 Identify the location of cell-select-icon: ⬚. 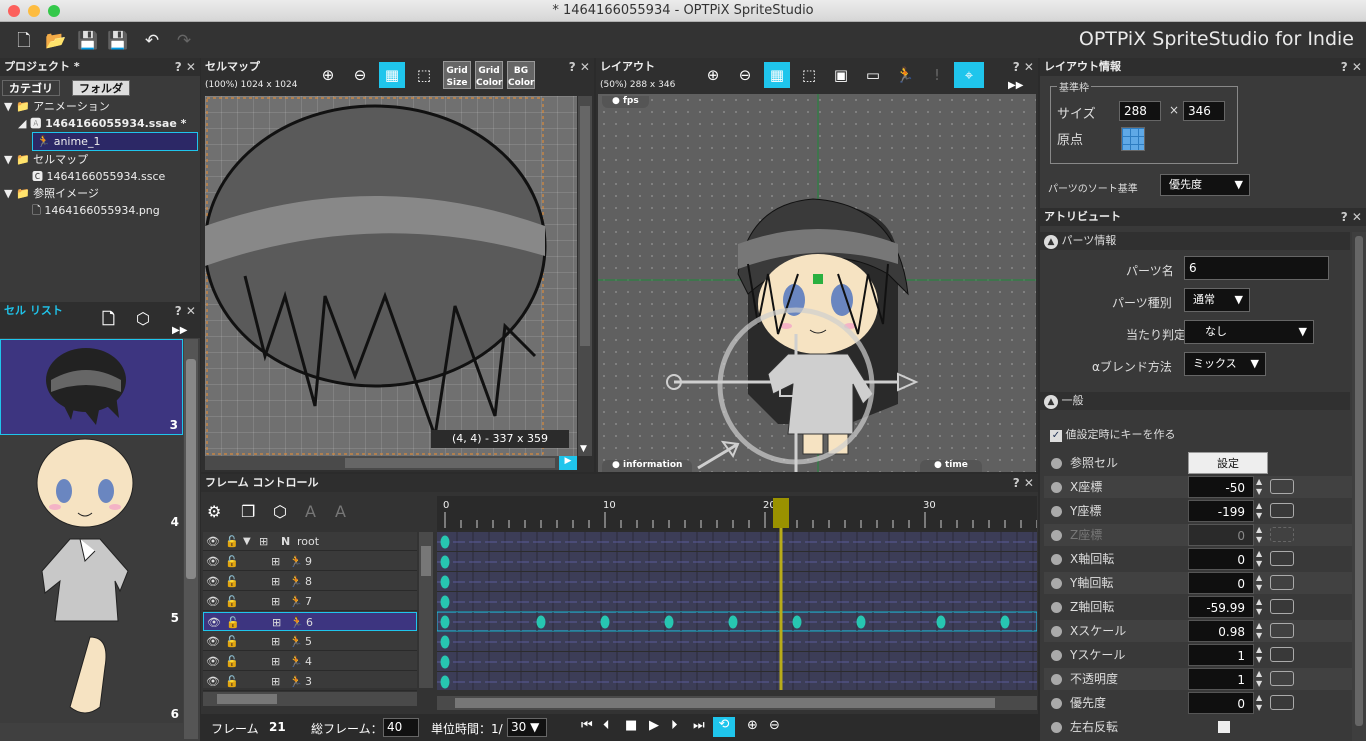
(424, 75).